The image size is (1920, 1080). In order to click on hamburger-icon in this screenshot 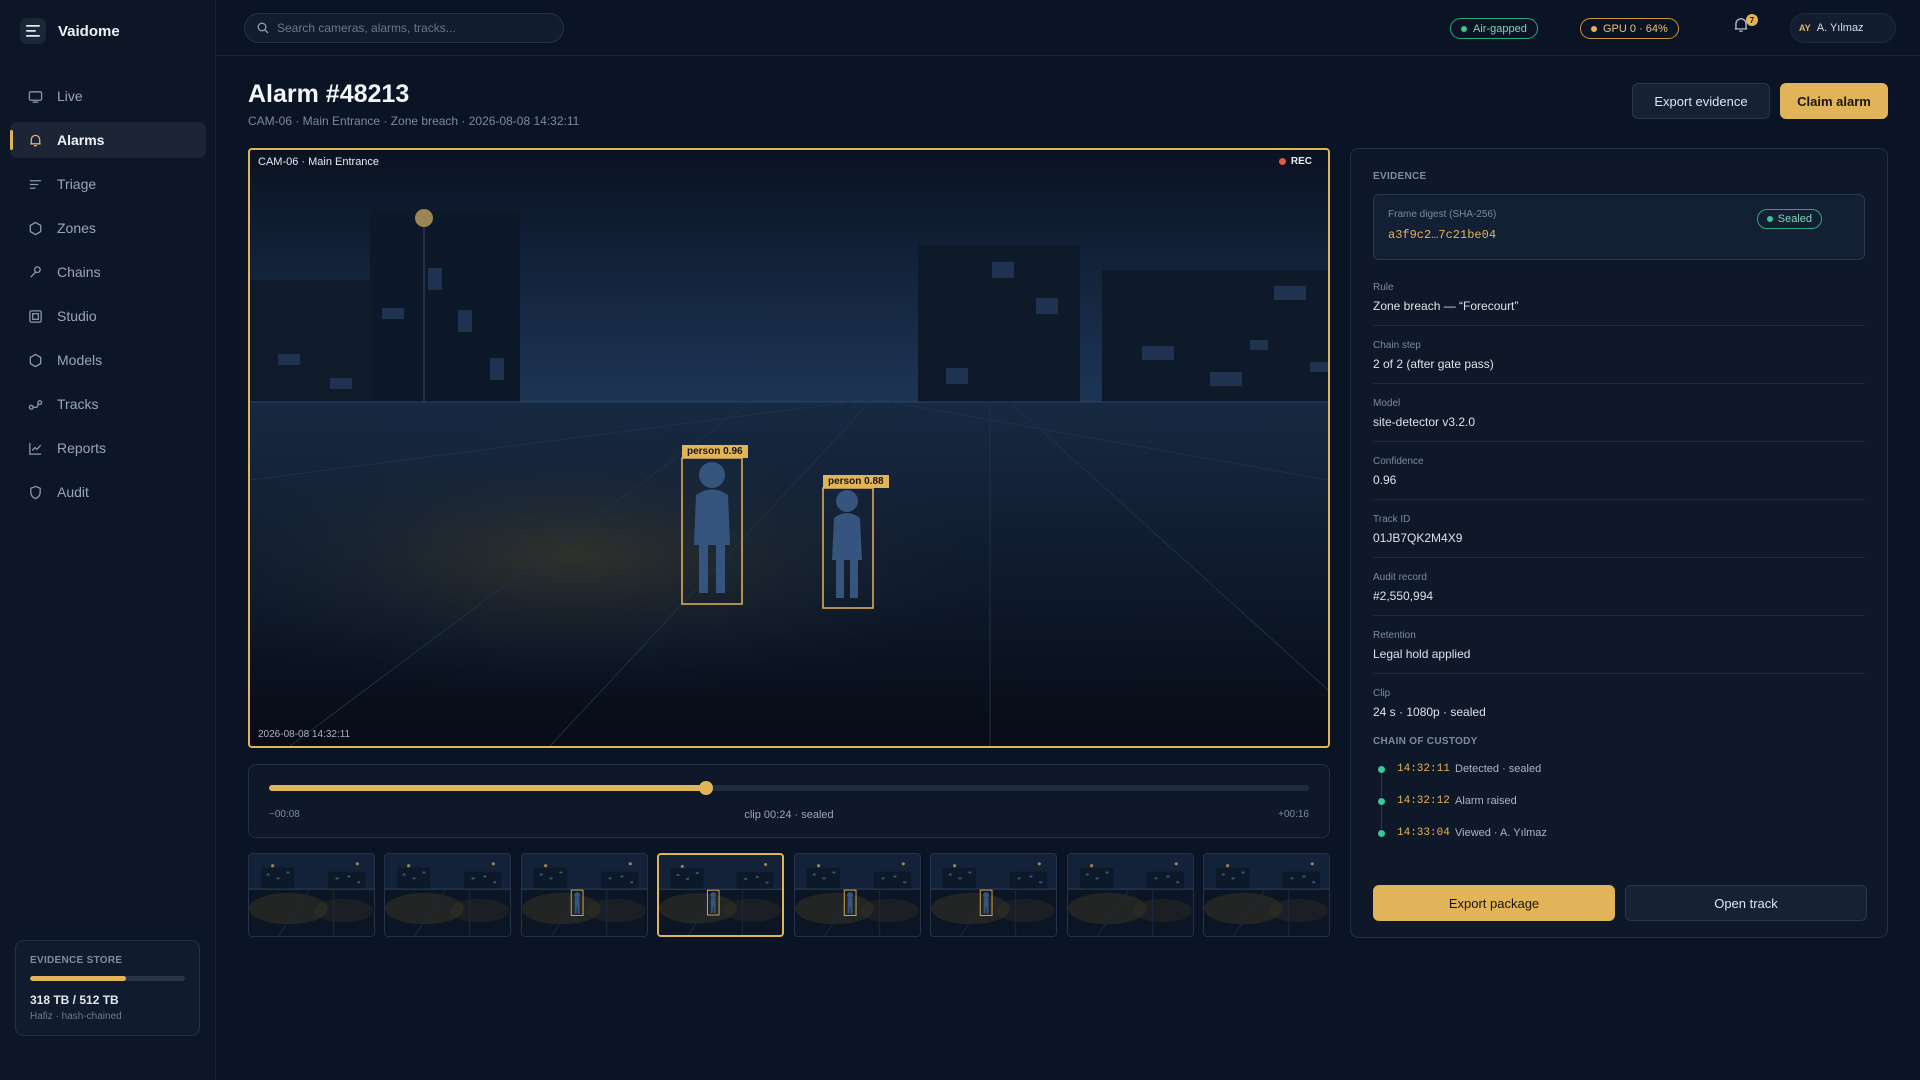, I will do `click(33, 31)`.